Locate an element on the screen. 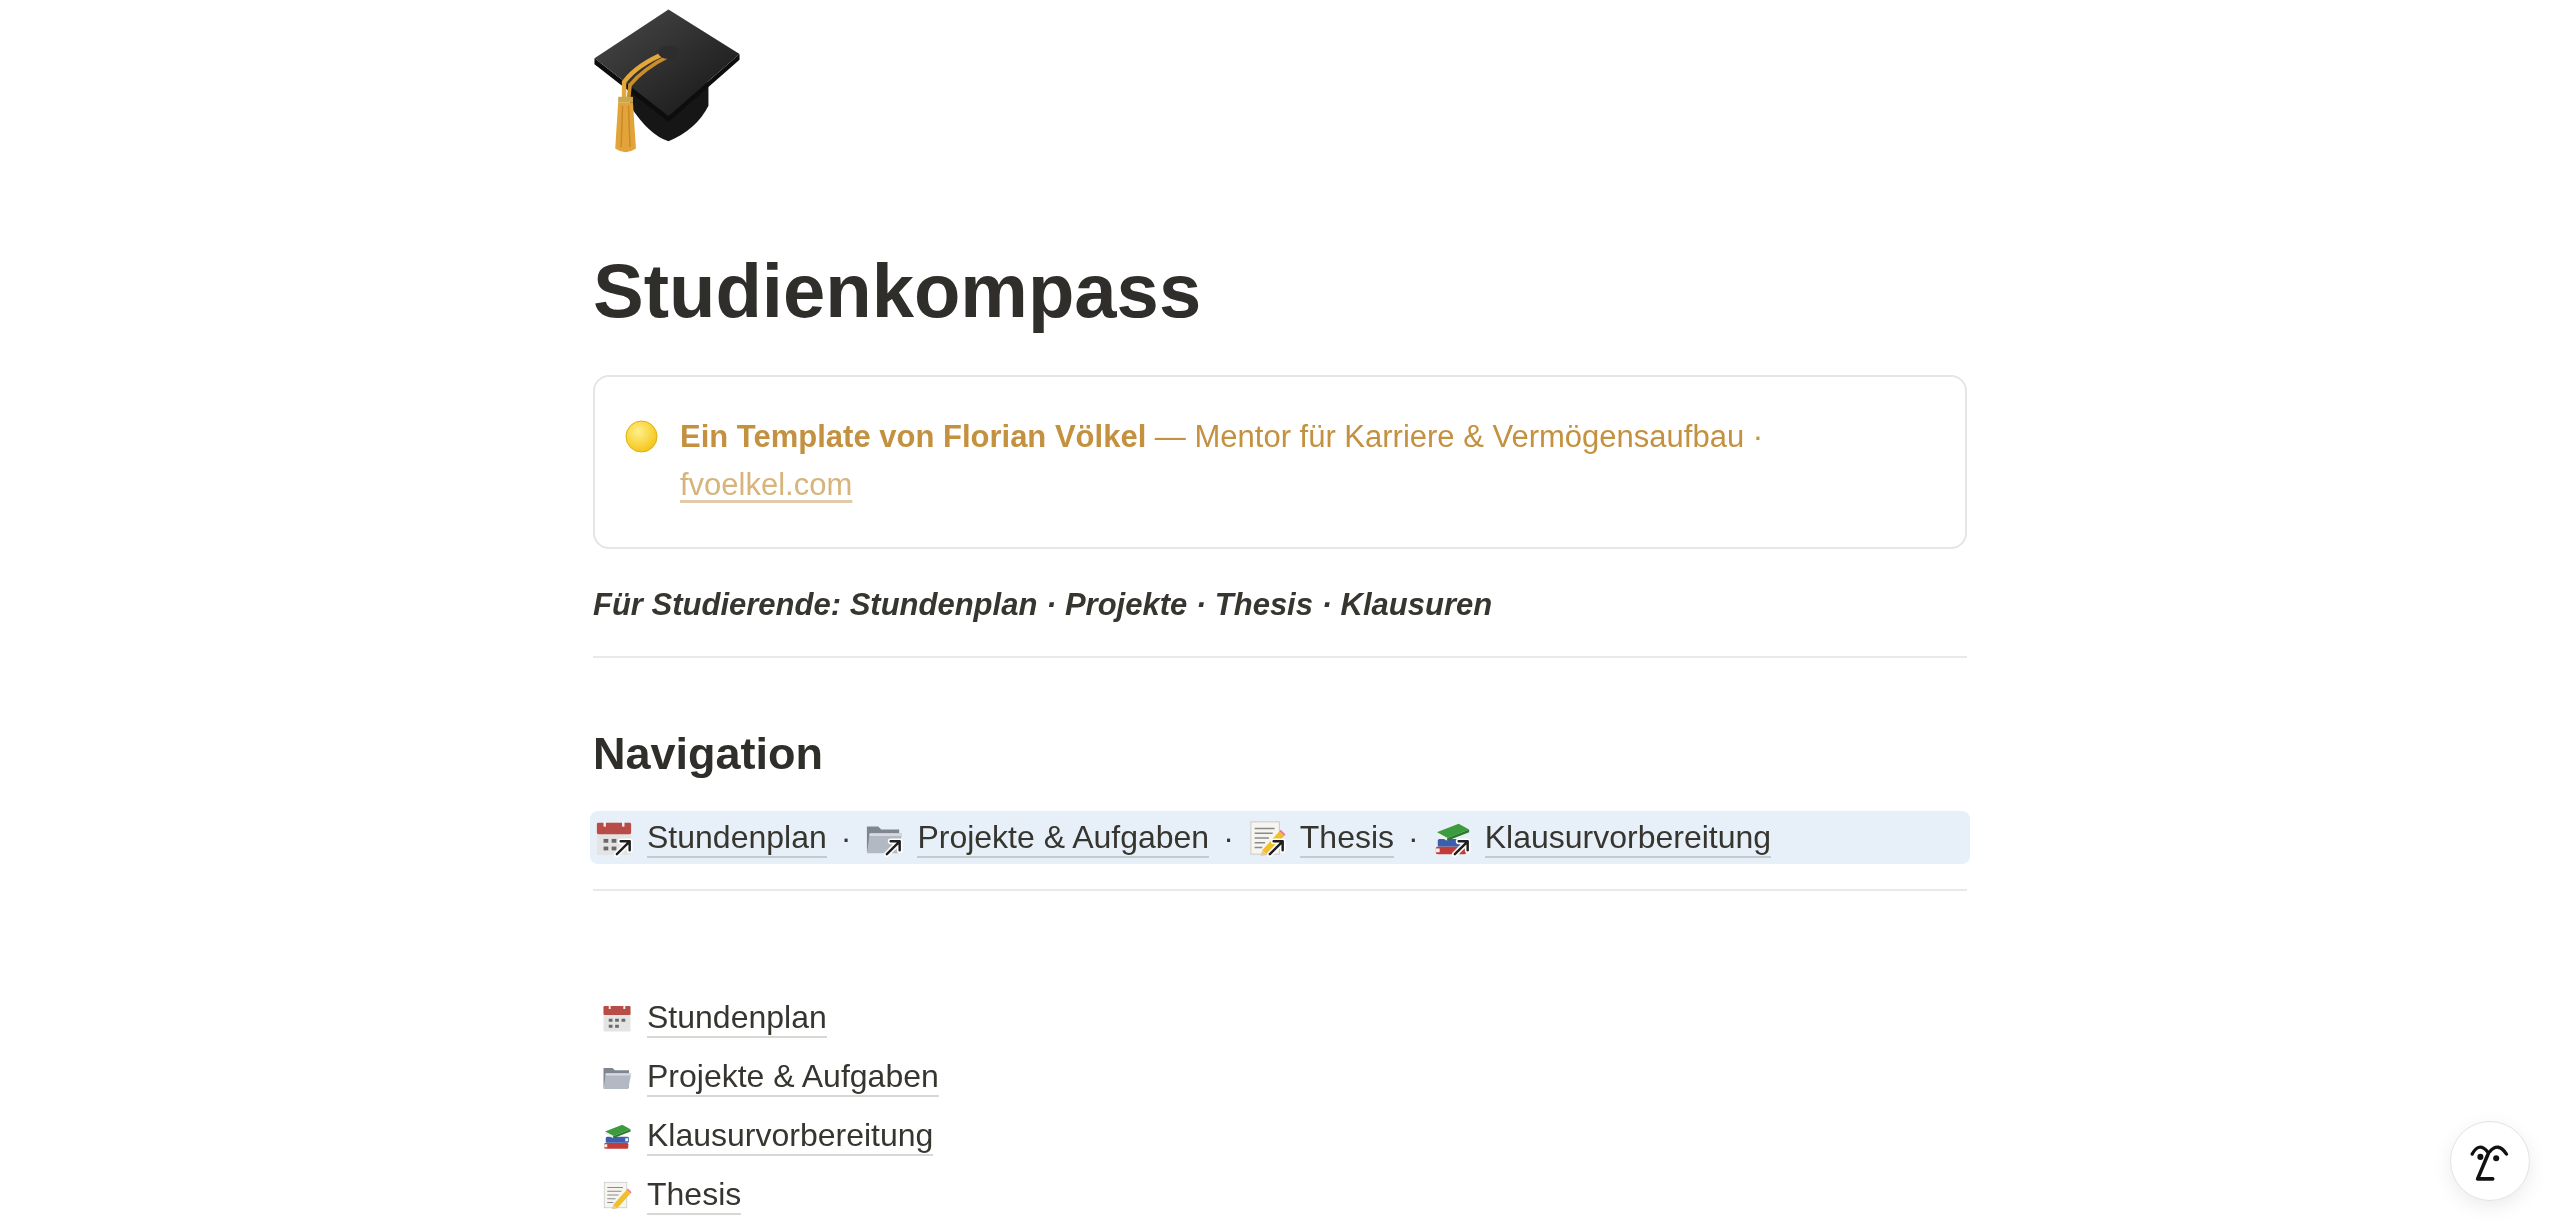 This screenshot has width=2560, height=1226. notepad-pencil-icon is located at coordinates (617, 1194).